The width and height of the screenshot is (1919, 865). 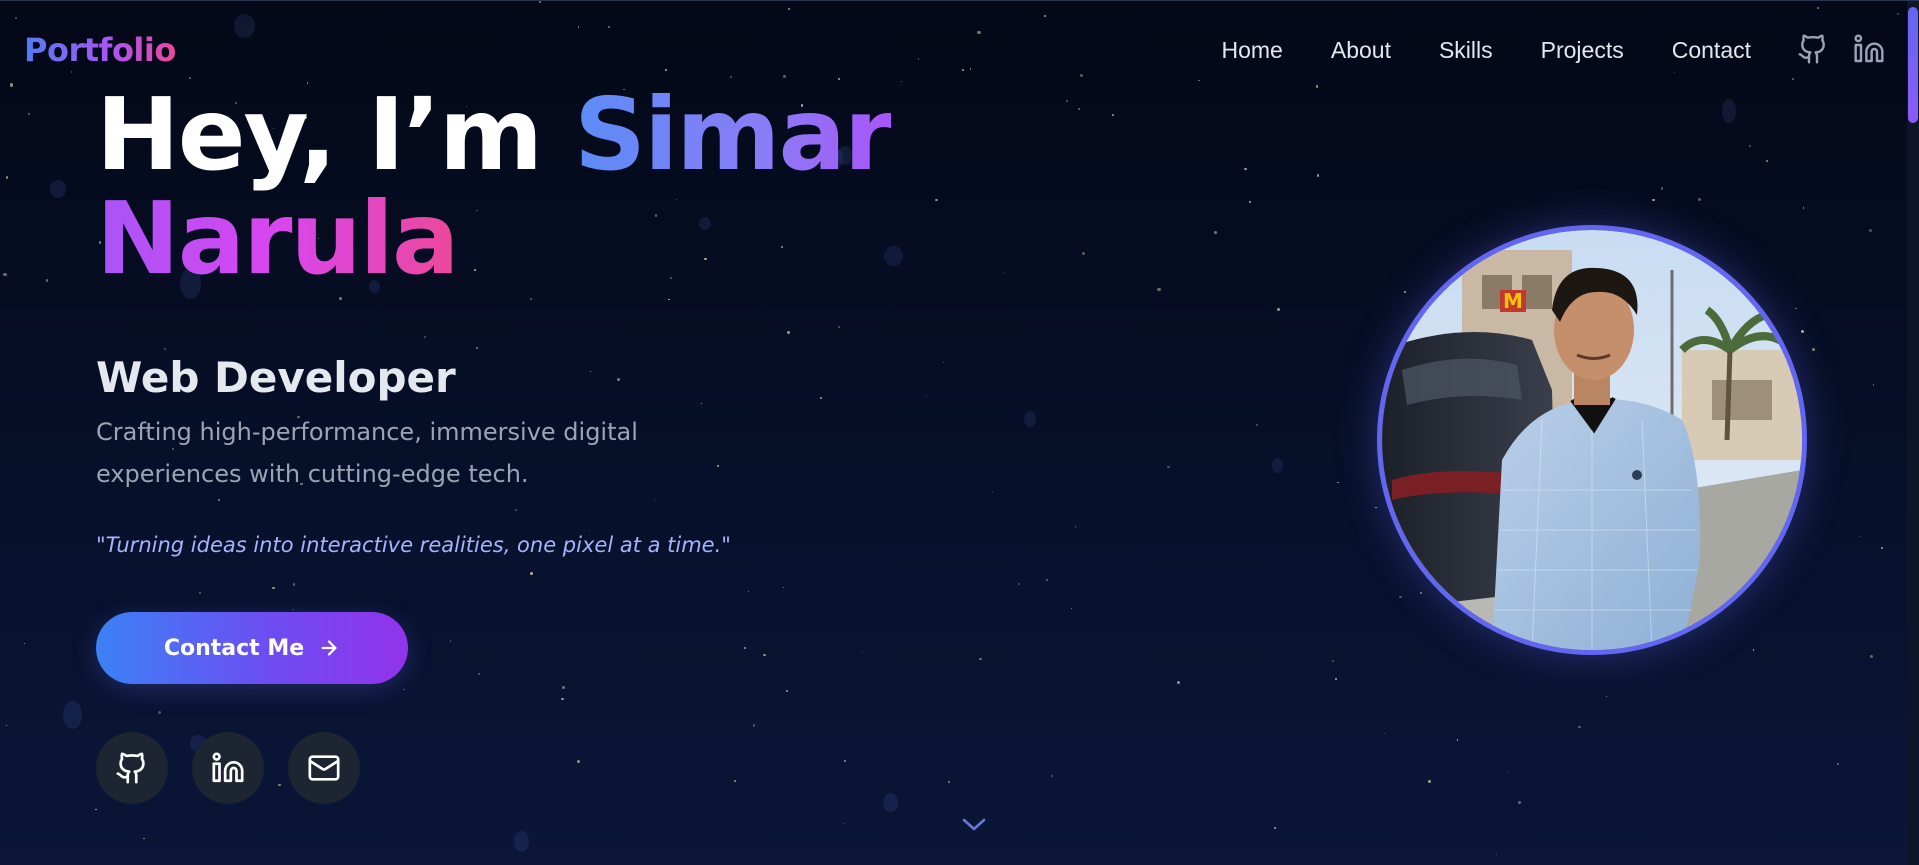 I want to click on main-nav: Home About Skills Projects Contact, so click(x=1487, y=50).